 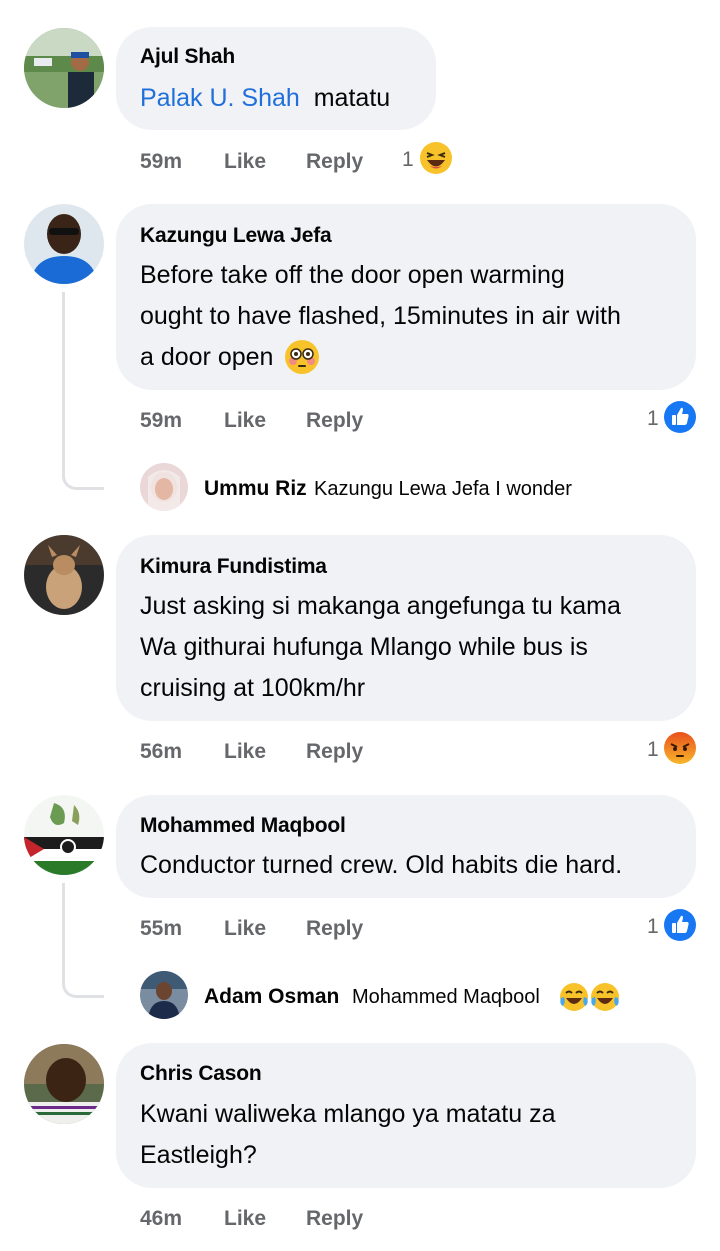 I want to click on mention-link: Palak U. Shah, so click(x=220, y=98).